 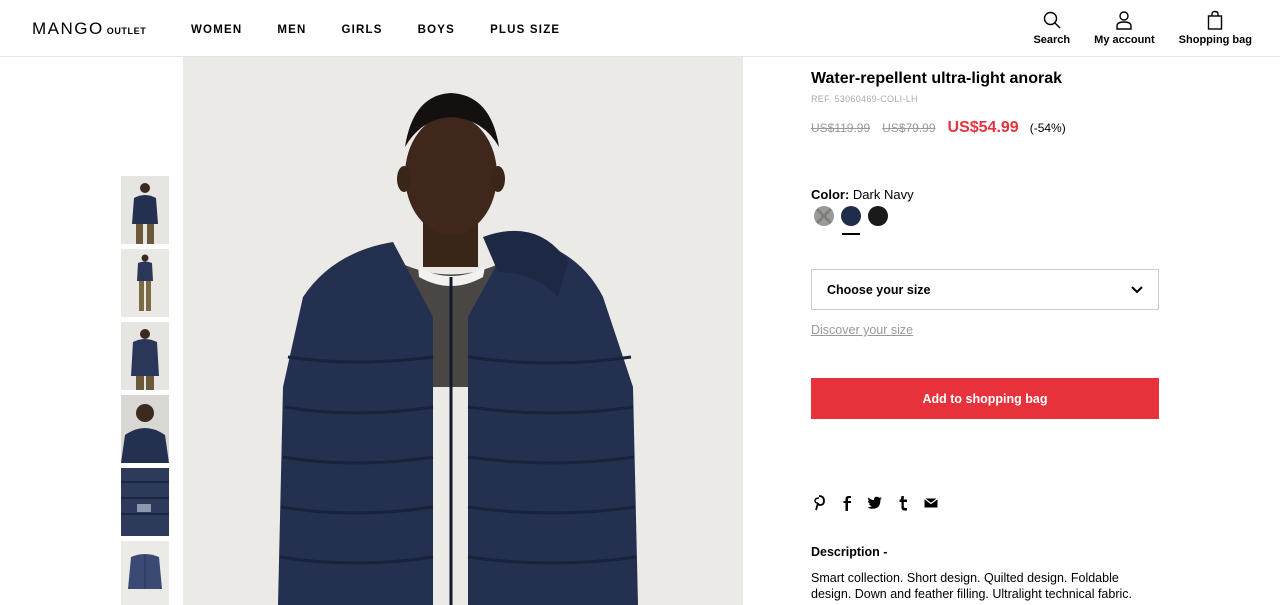 What do you see at coordinates (841, 128) in the screenshot?
I see `original-price: US$119.99` at bounding box center [841, 128].